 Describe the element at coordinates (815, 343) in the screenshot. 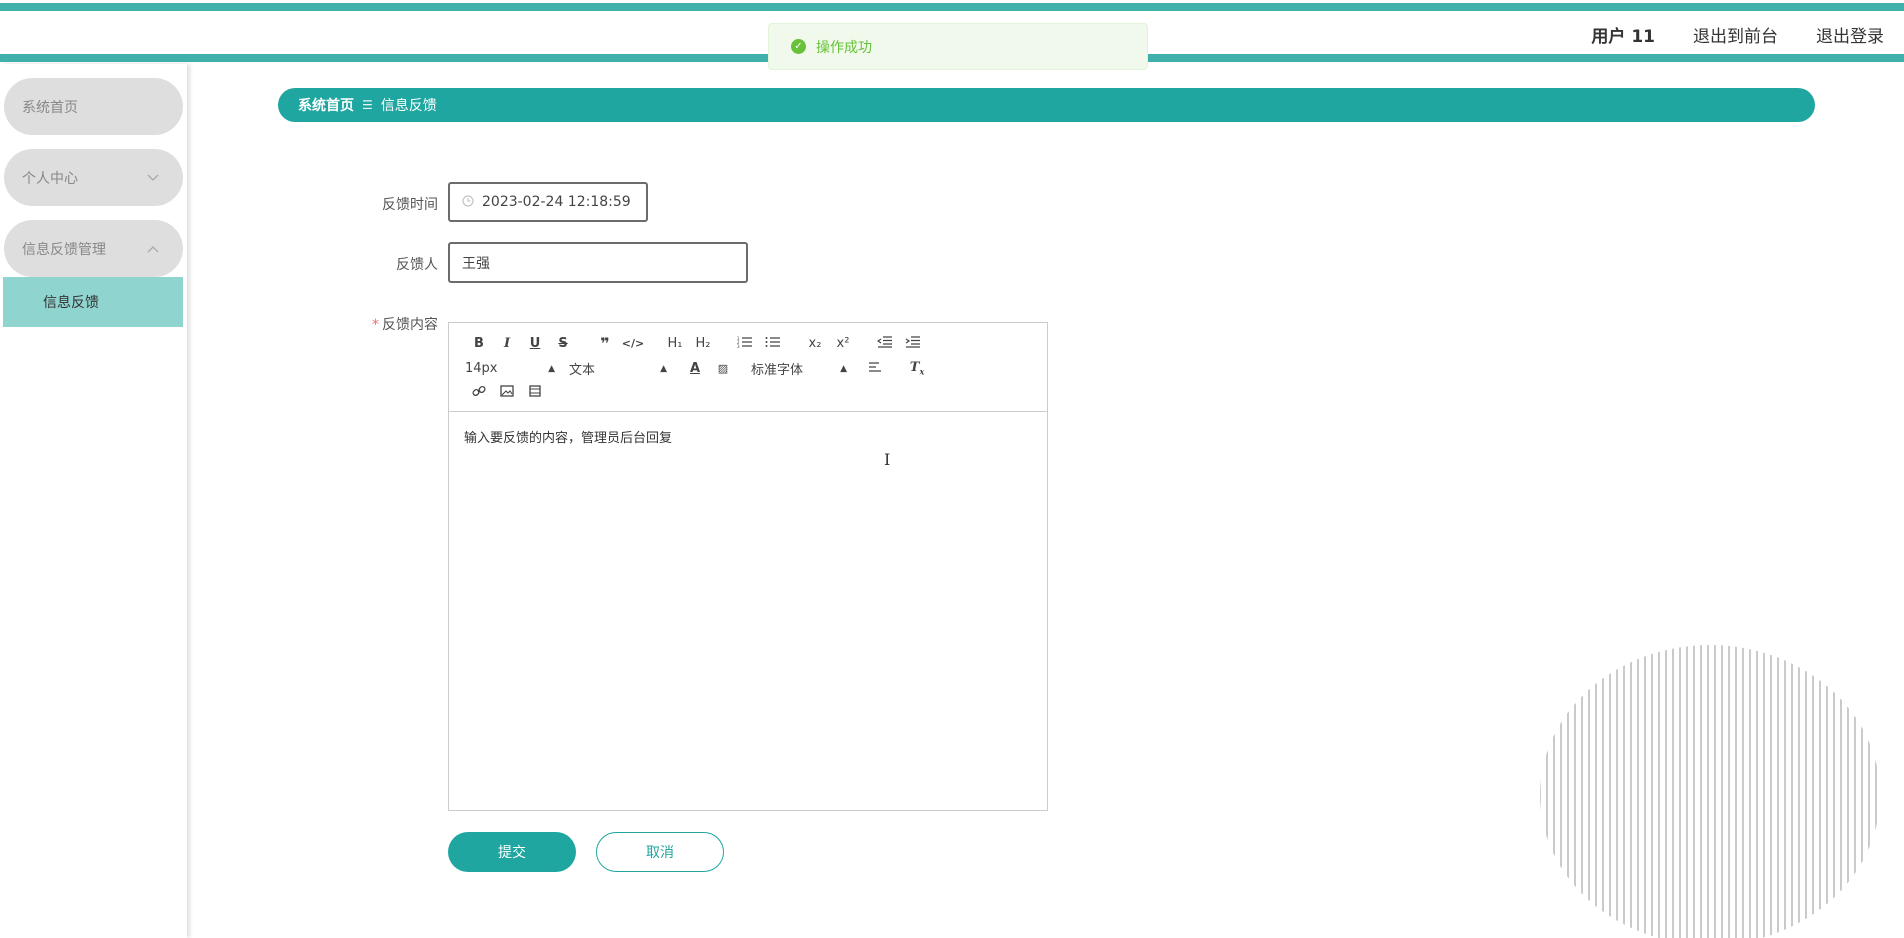

I see `subscript-icon: x₂` at that location.